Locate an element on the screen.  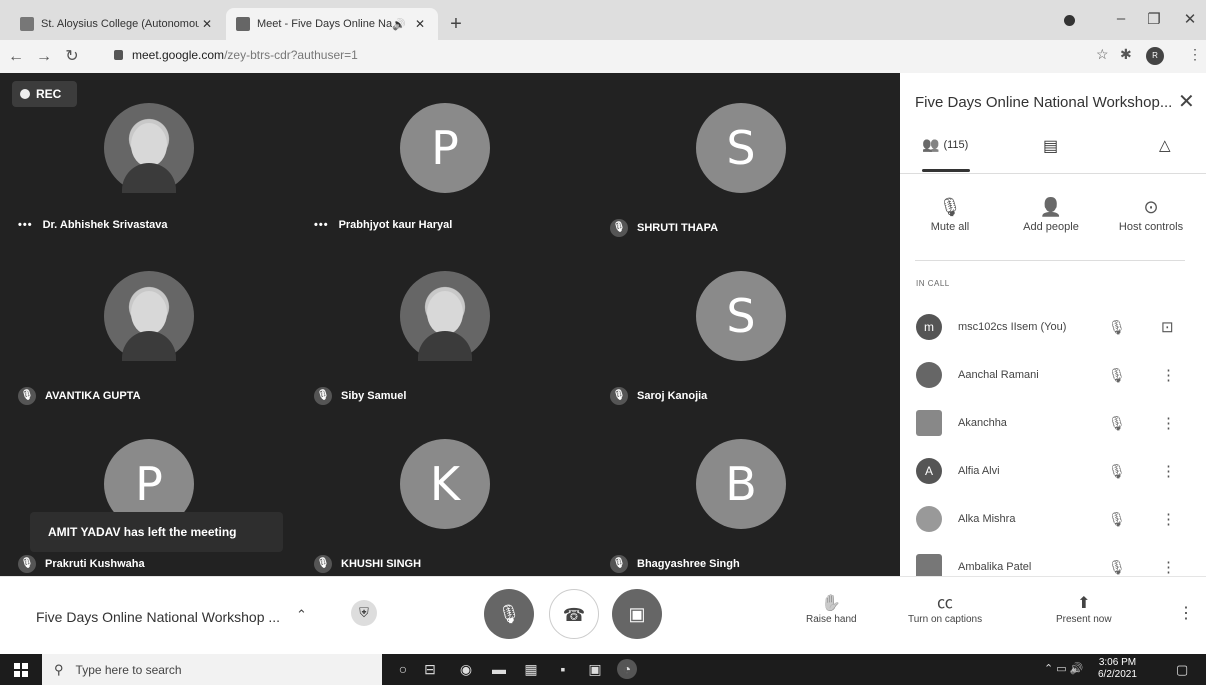
chat-icon: ▤ is located at coordinates (1051, 146).